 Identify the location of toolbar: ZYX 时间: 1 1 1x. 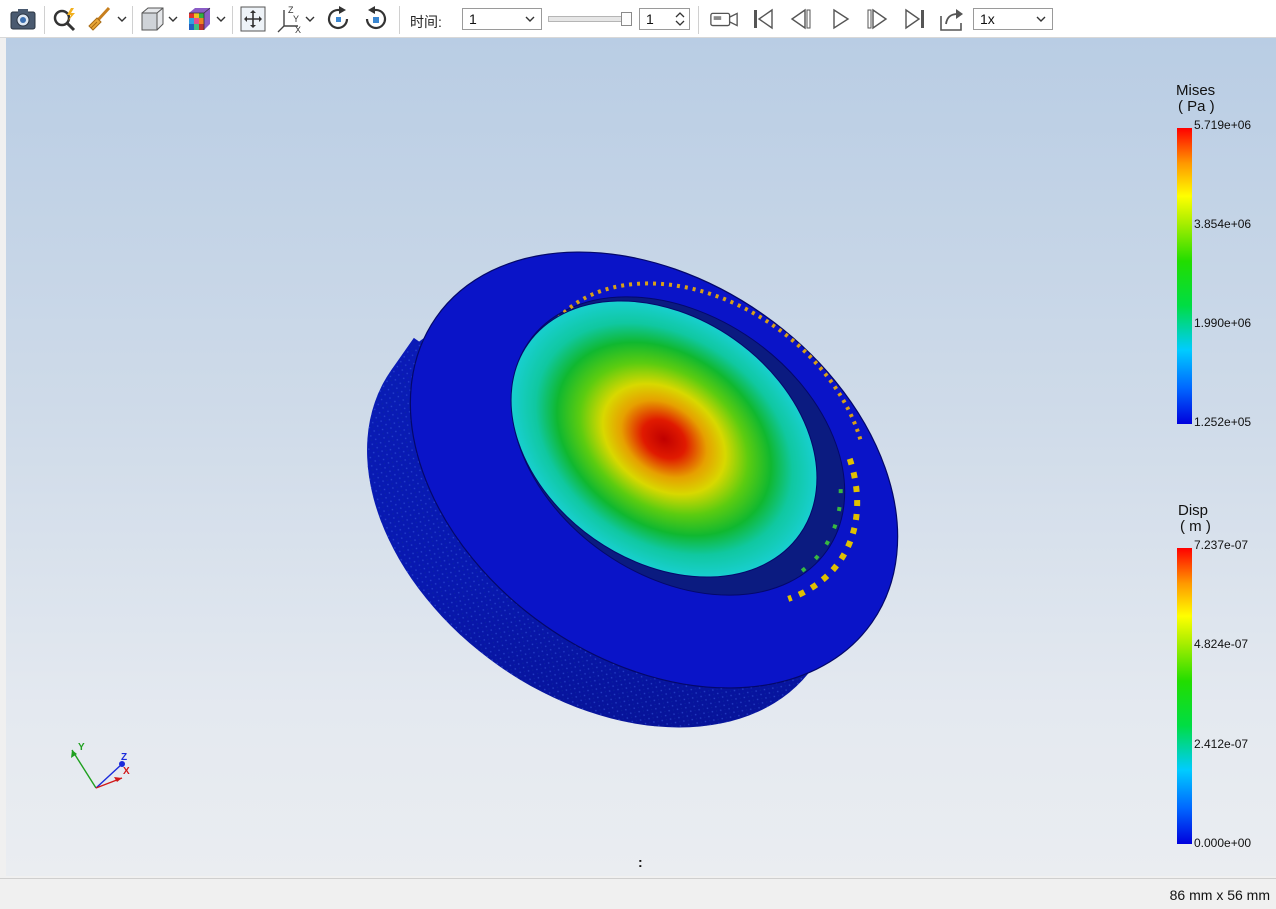
(638, 19).